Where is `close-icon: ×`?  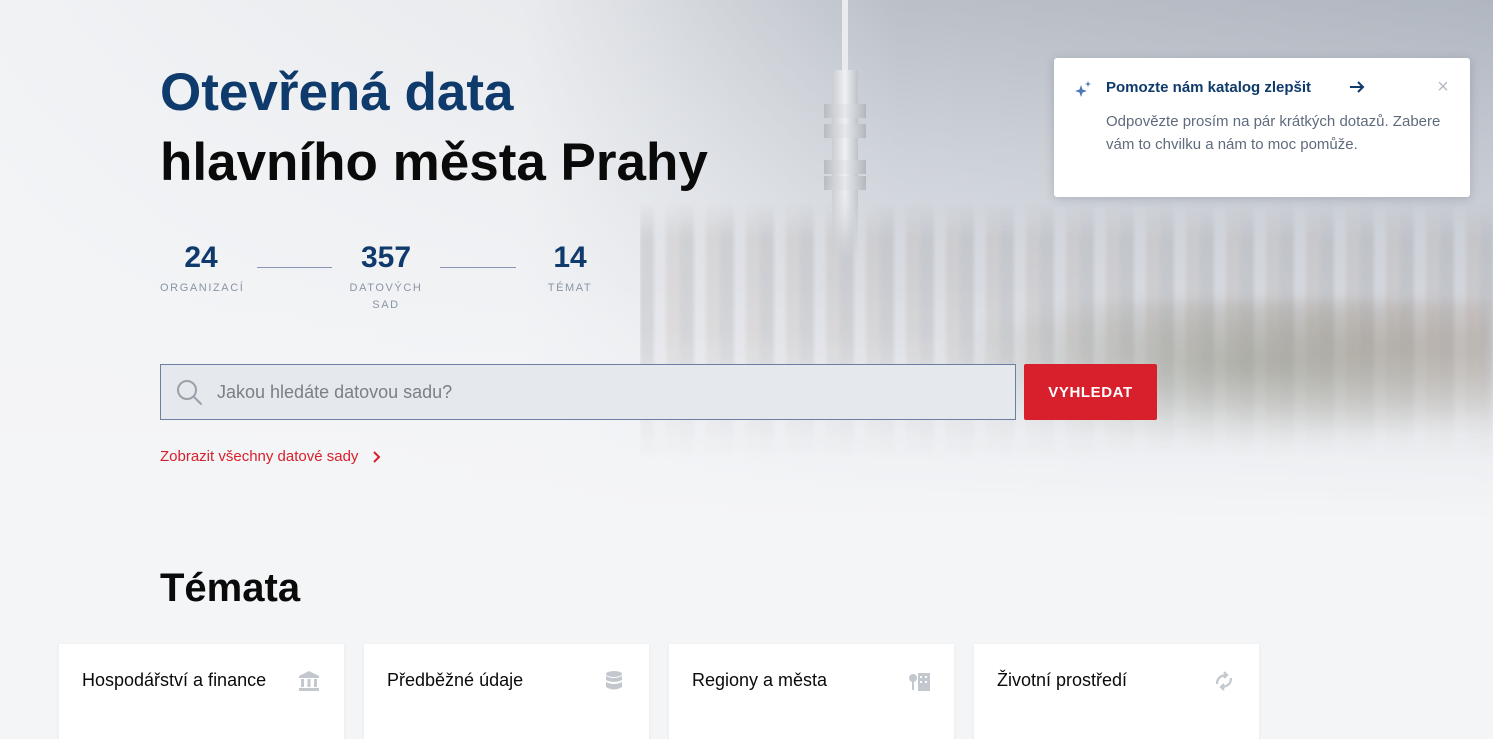 close-icon: × is located at coordinates (1443, 87).